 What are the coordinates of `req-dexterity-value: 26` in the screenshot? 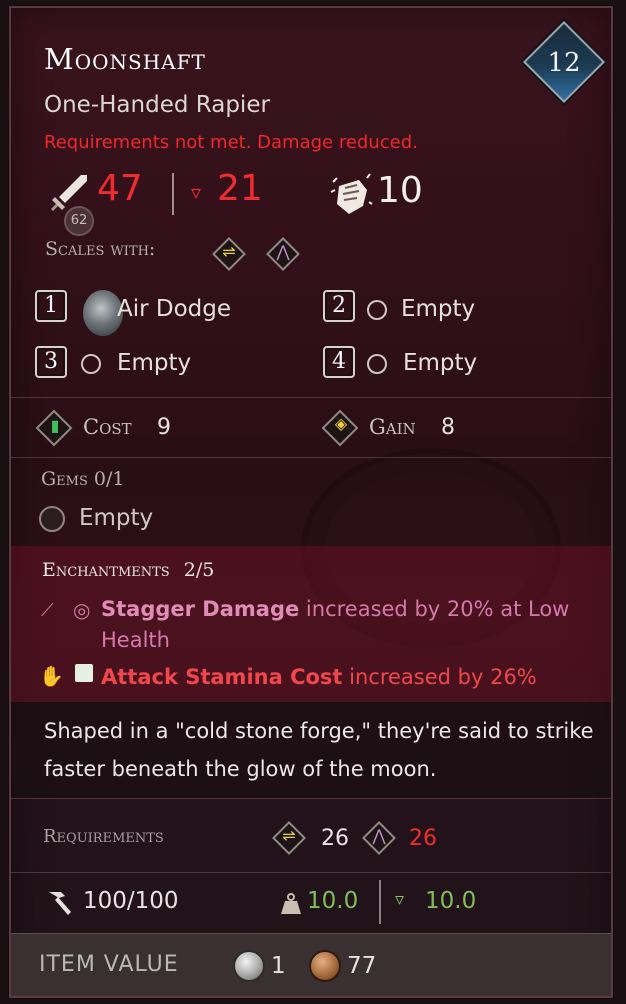 It's located at (335, 838).